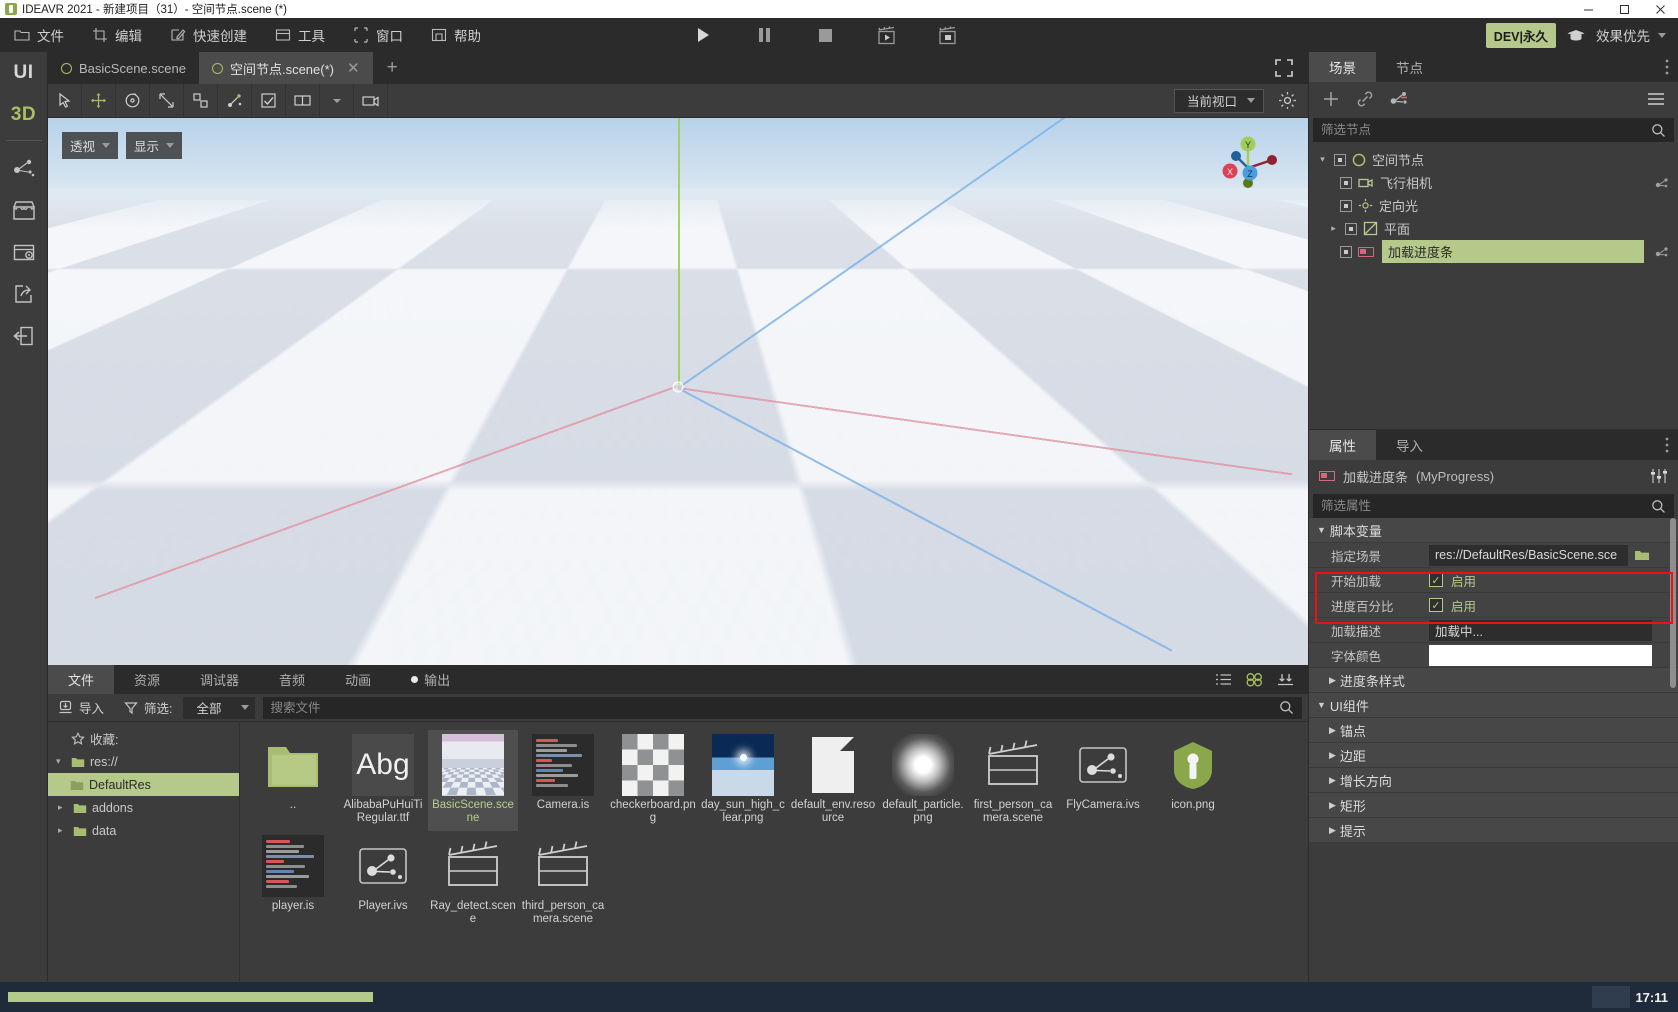 Image resolution: width=1678 pixels, height=1012 pixels. Describe the element at coordinates (563, 881) in the screenshot. I see `file-item-third-person-camera-scene: third_person_camera.scene` at that location.